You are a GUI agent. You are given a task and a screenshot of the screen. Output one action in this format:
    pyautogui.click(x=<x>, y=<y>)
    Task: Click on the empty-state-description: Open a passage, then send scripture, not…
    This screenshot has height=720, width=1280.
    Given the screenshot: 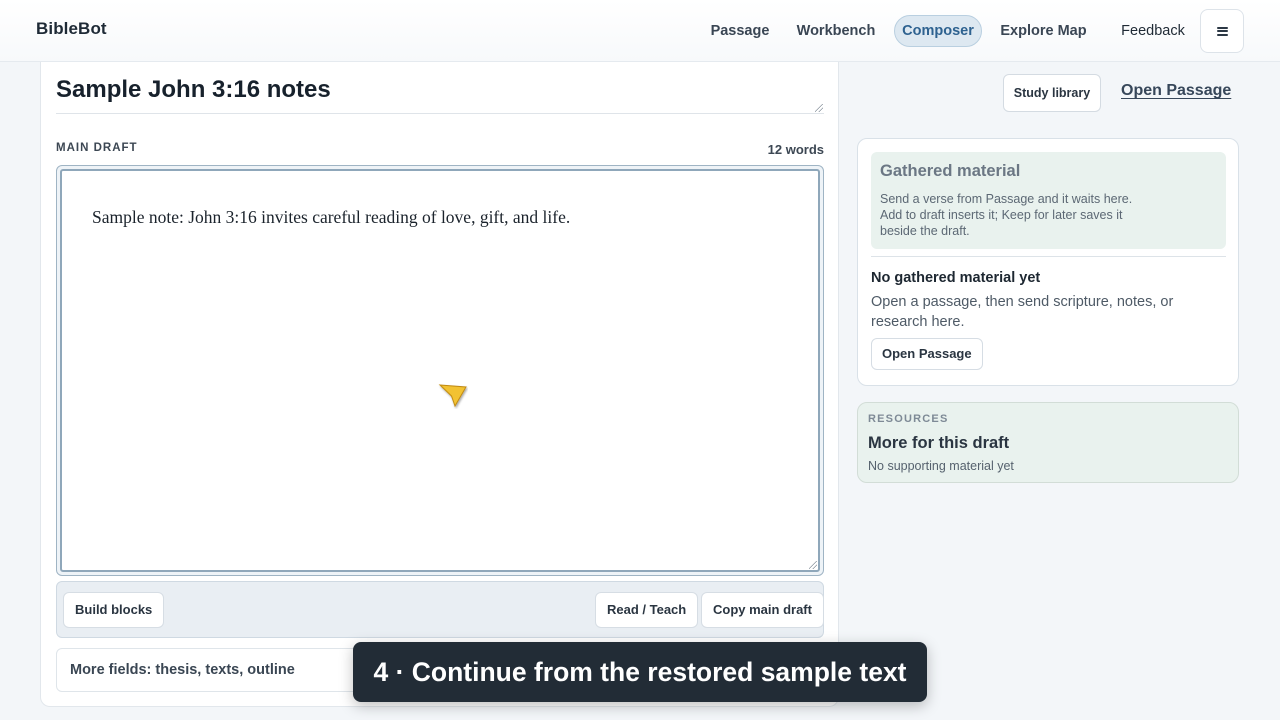 What is the action you would take?
    pyautogui.click(x=1022, y=312)
    